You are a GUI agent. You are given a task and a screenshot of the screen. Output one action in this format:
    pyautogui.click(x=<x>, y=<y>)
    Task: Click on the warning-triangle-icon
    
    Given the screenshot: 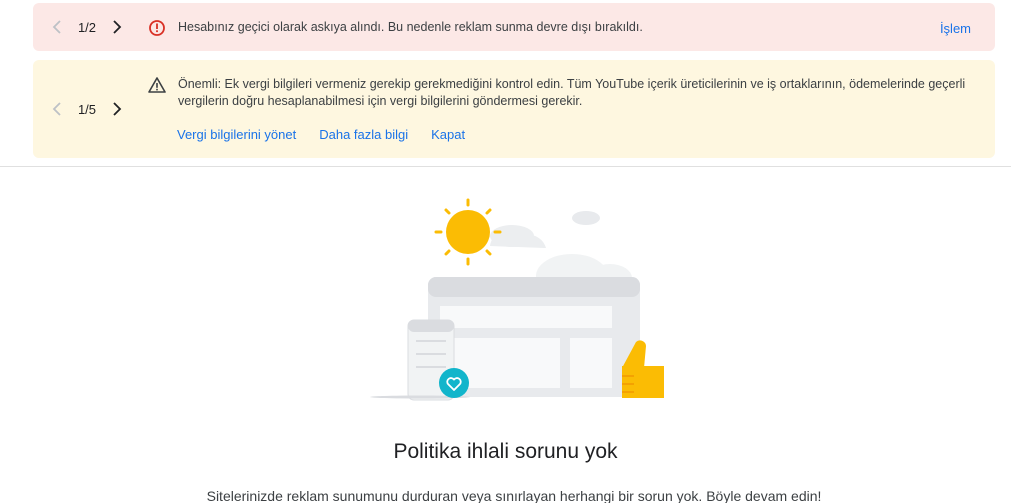 What is the action you would take?
    pyautogui.click(x=157, y=85)
    